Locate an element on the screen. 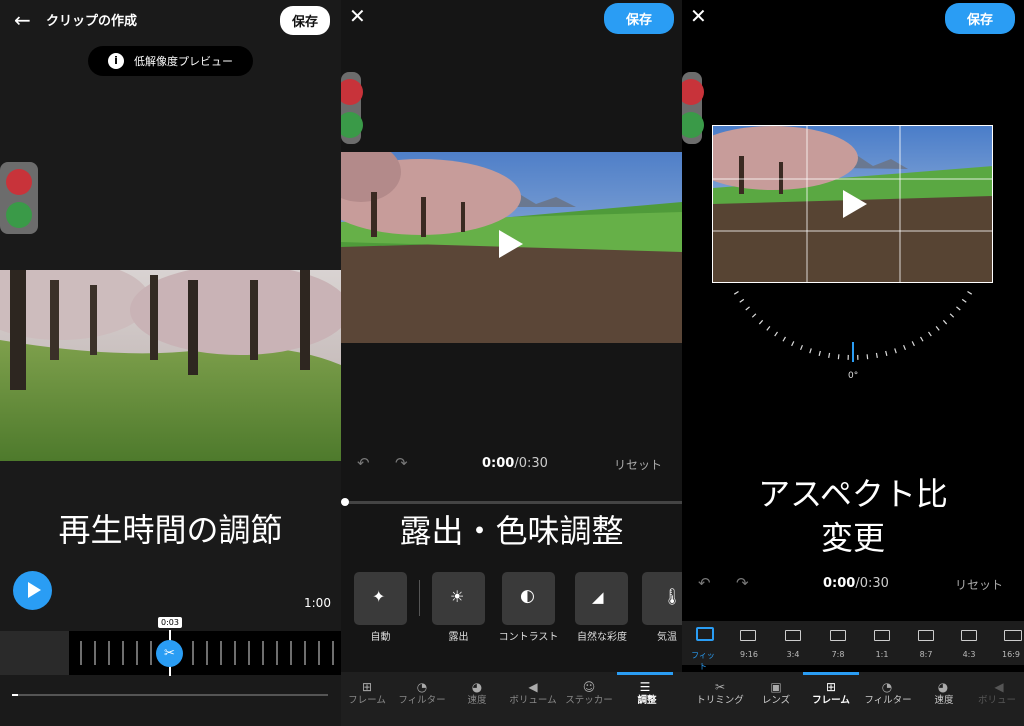 This screenshot has height=726, width=1024. ratio-4-3-icon is located at coordinates (969, 635).